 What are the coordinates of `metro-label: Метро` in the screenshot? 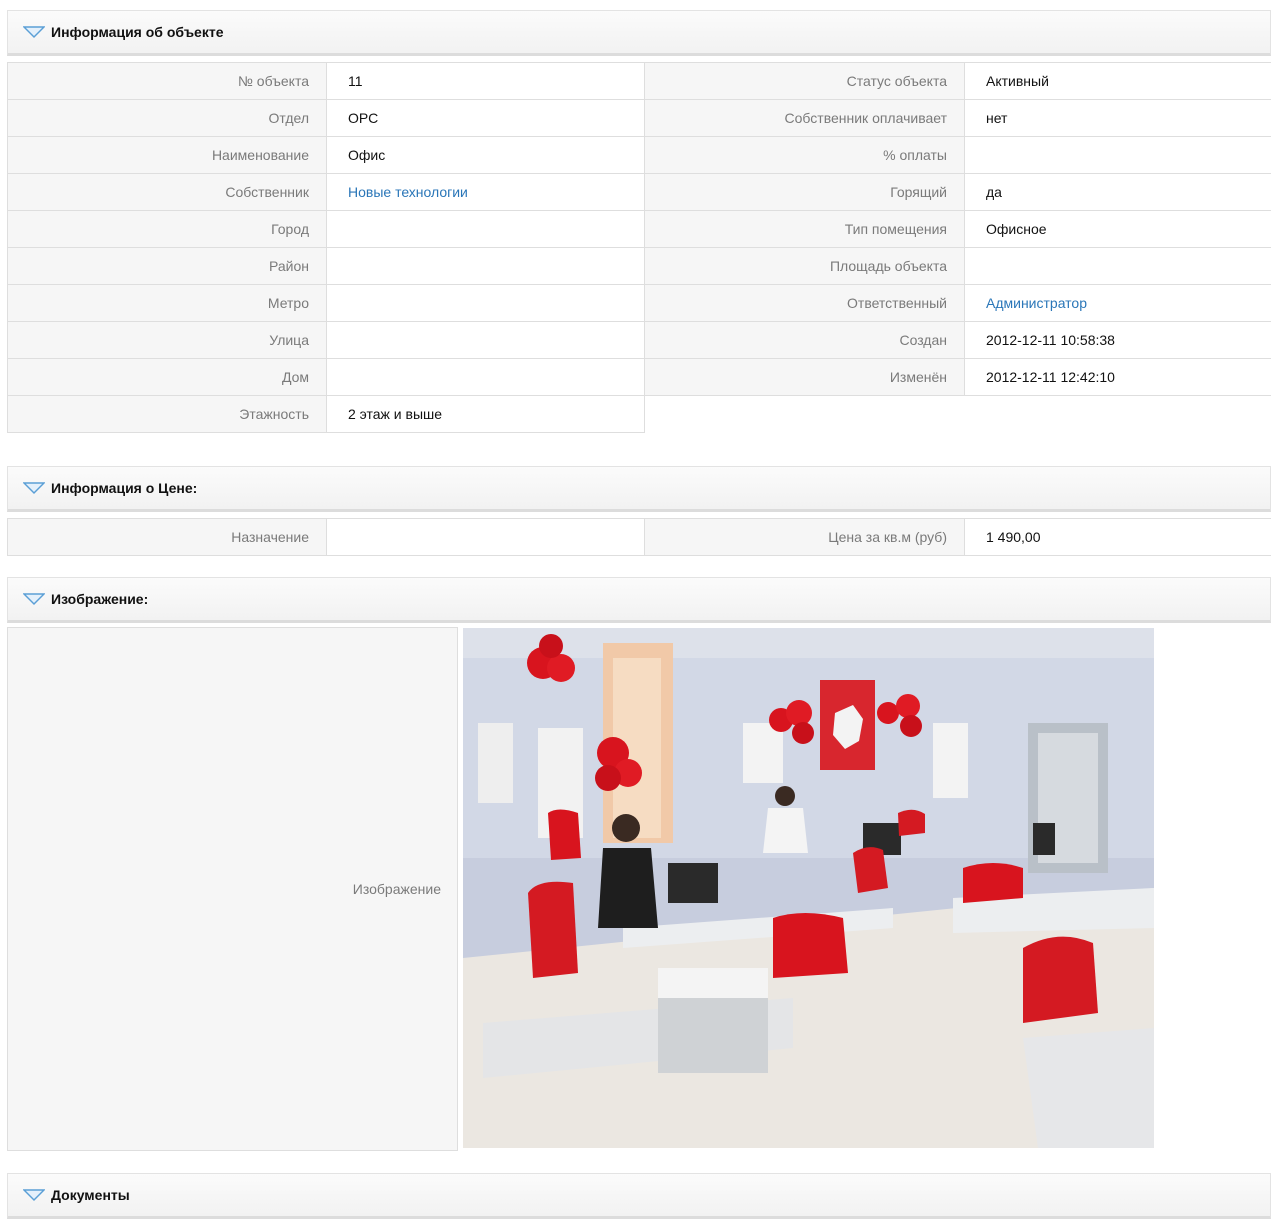 It's located at (167, 303).